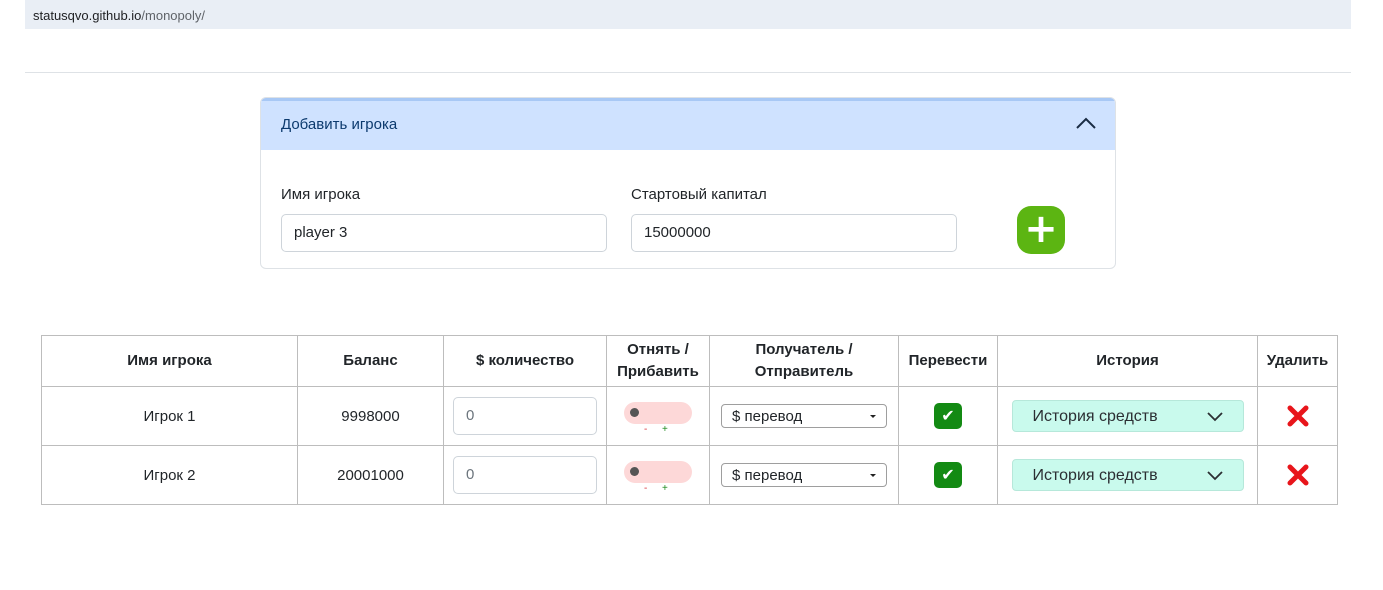 This screenshot has height=590, width=1383. Describe the element at coordinates (699, 194) in the screenshot. I see `start-capital-label: Стартовый капитал` at that location.